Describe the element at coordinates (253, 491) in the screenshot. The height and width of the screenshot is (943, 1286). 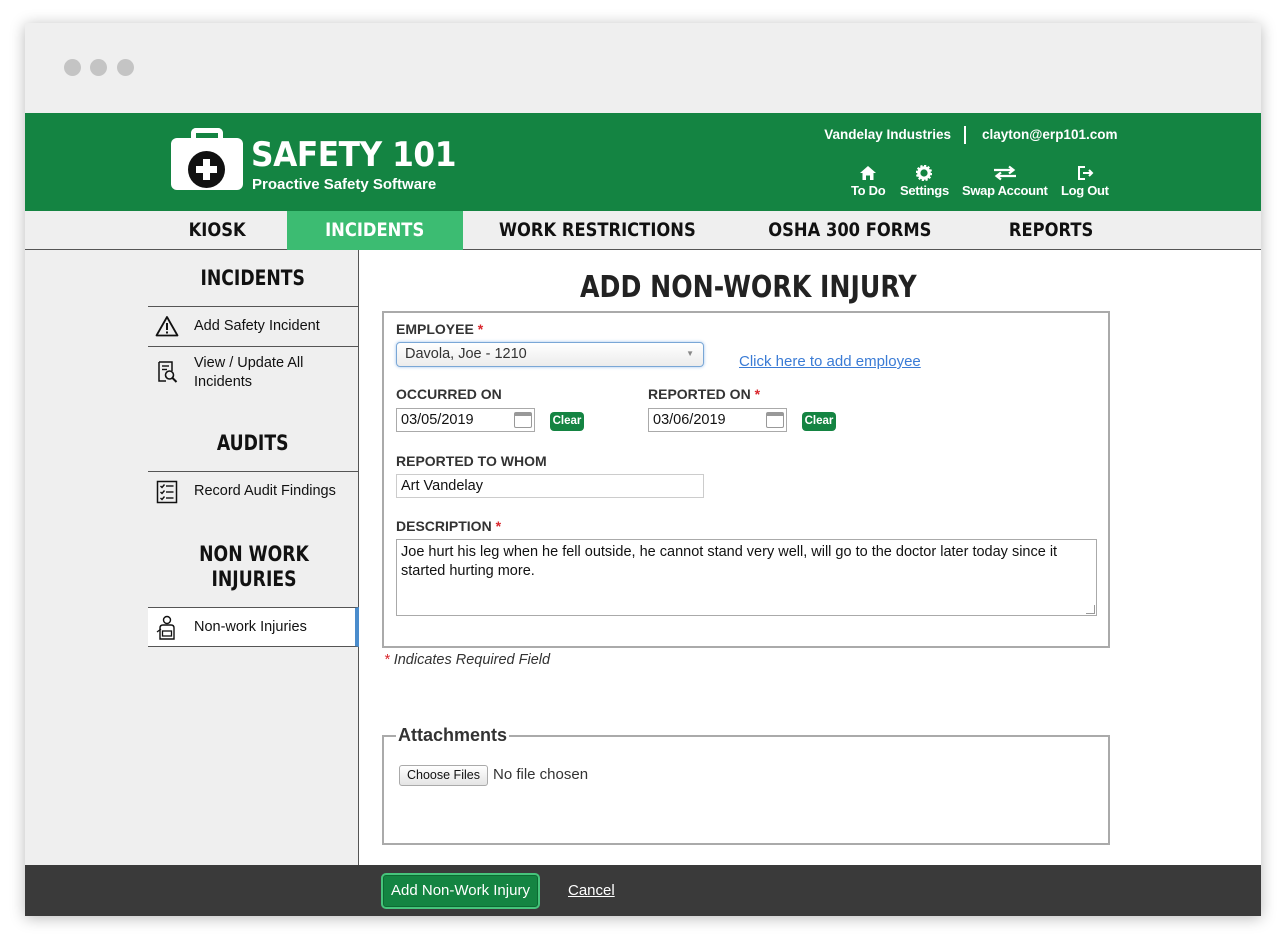
I see `sidebar-item-record-audit-findings: Record Audit Findings` at that location.